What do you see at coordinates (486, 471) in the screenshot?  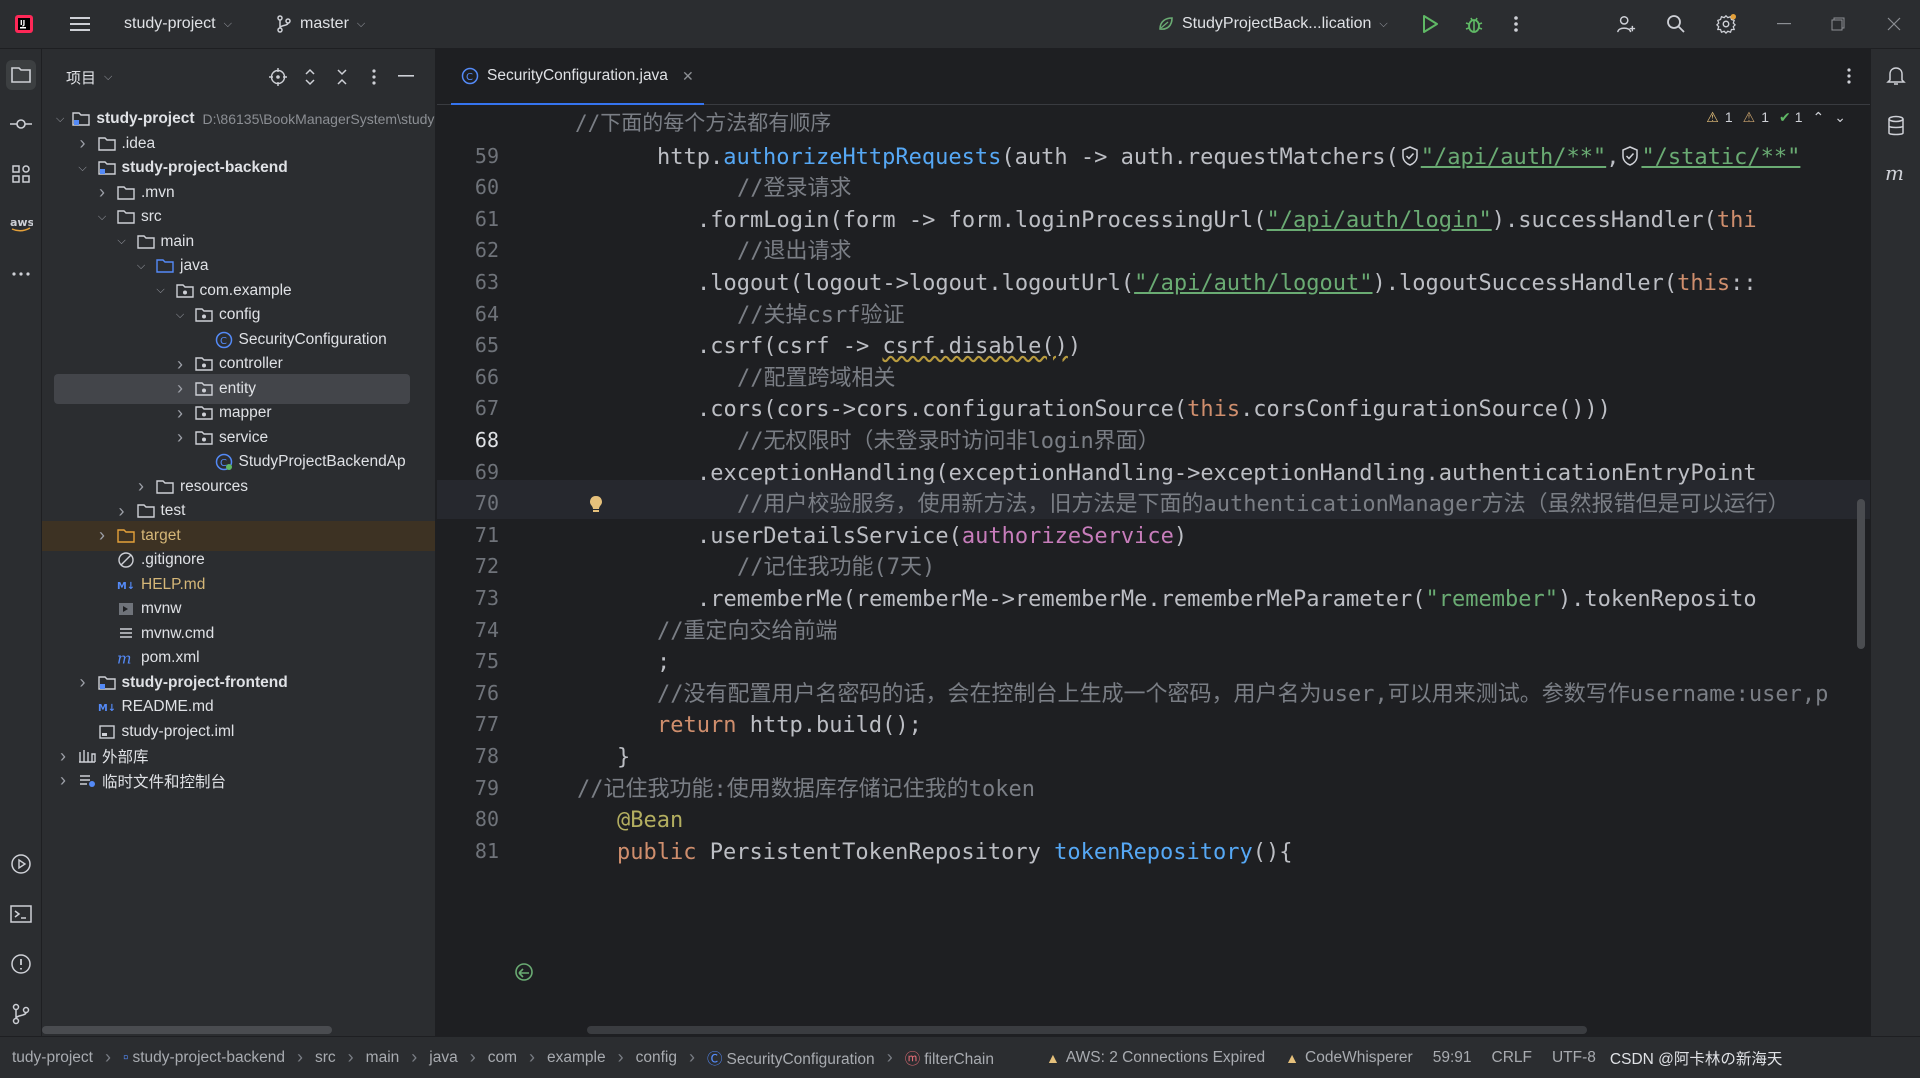 I see `line-number: 69` at bounding box center [486, 471].